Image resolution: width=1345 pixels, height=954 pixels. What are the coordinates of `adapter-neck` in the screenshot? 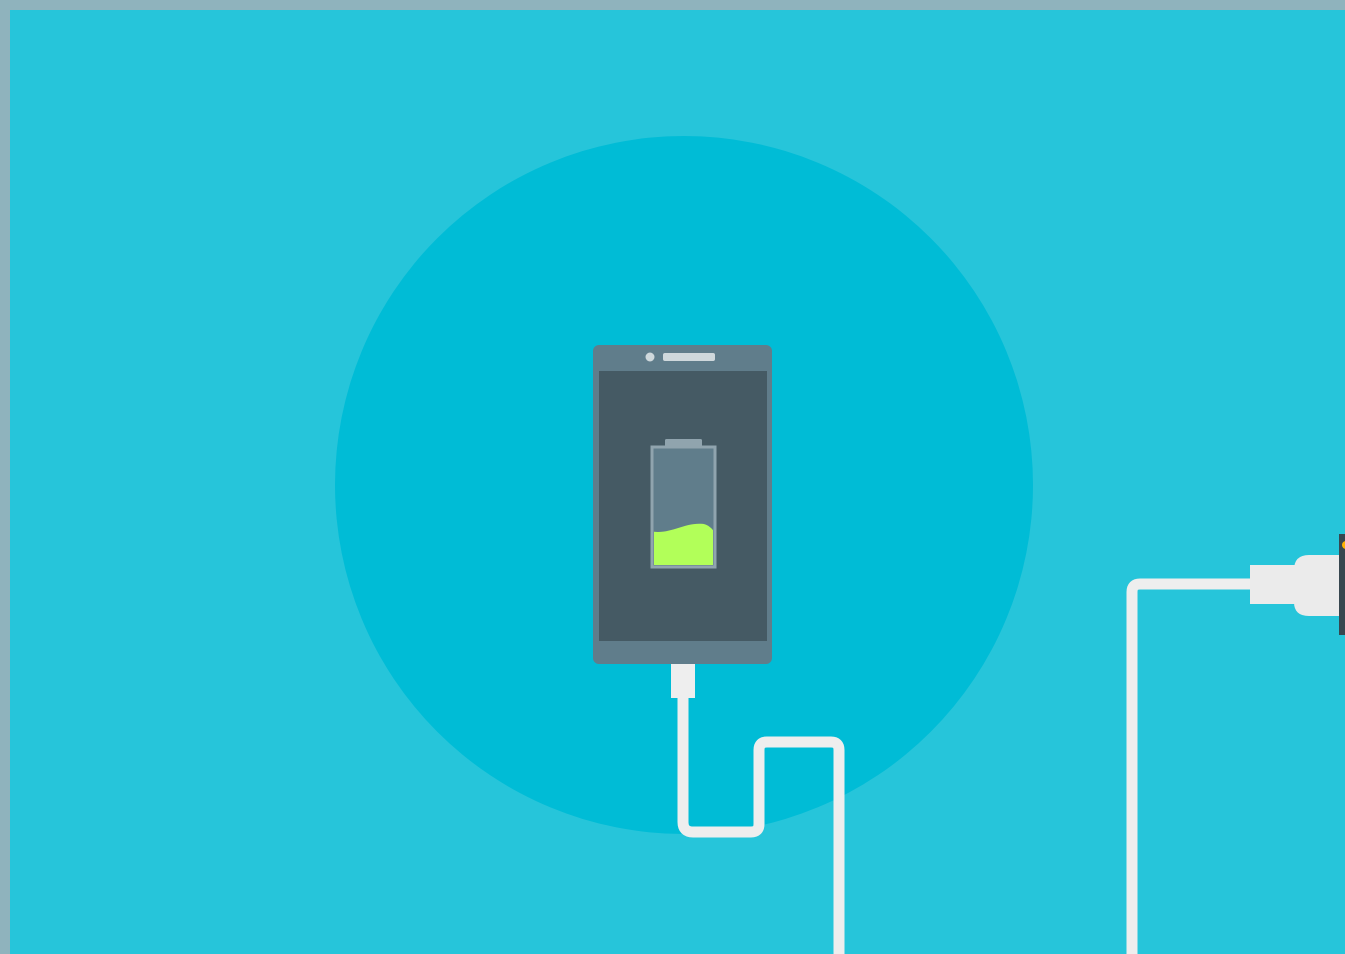 It's located at (1273, 584).